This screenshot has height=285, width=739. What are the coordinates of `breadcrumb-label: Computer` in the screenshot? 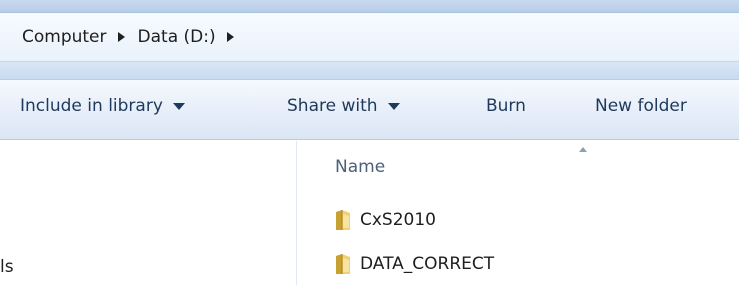 It's located at (64, 37).